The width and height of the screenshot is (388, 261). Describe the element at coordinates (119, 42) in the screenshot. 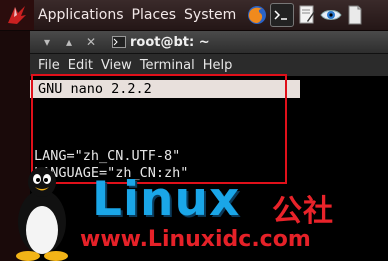

I see `terminal-small-icon` at that location.